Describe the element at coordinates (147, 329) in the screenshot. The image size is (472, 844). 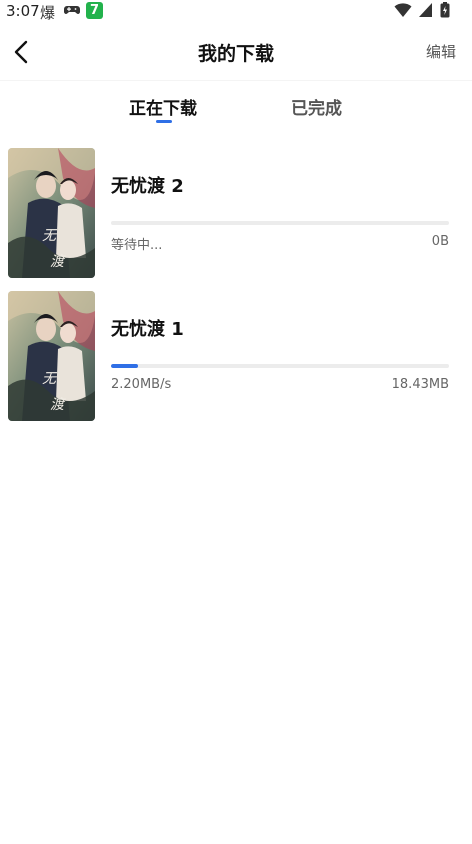
I see `download-title: 无忧渡 1` at that location.